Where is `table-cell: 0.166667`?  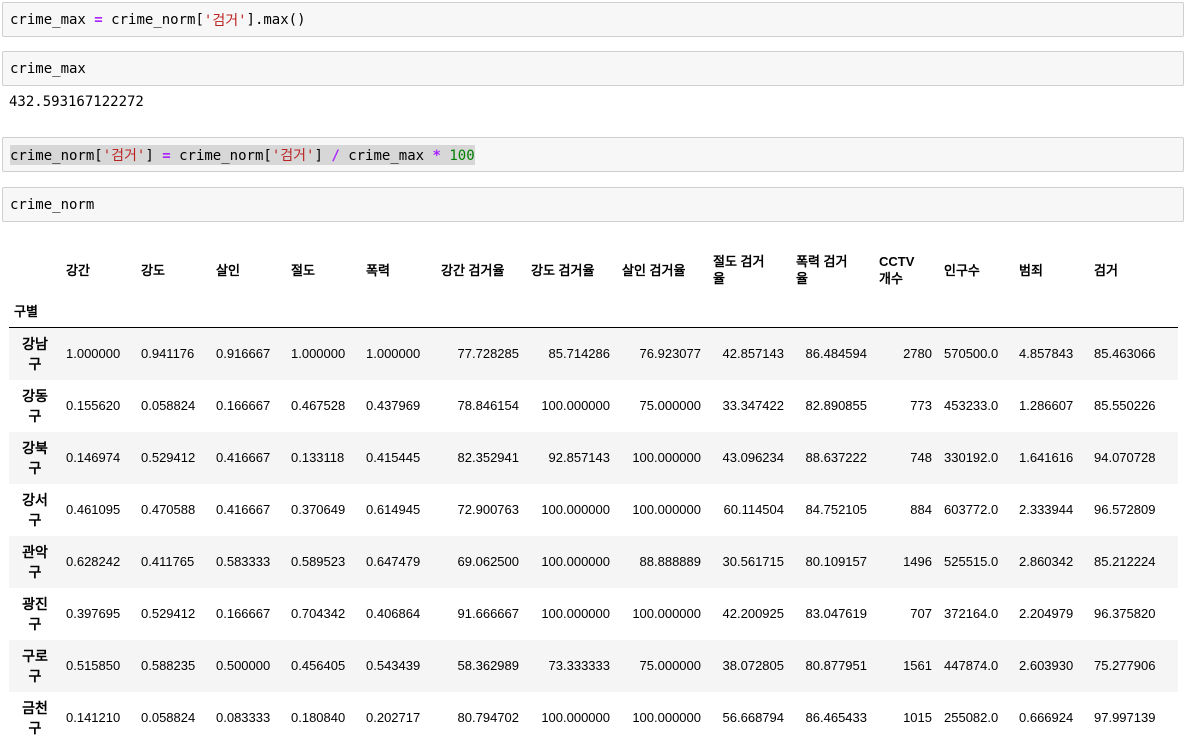
table-cell: 0.166667 is located at coordinates (243, 613).